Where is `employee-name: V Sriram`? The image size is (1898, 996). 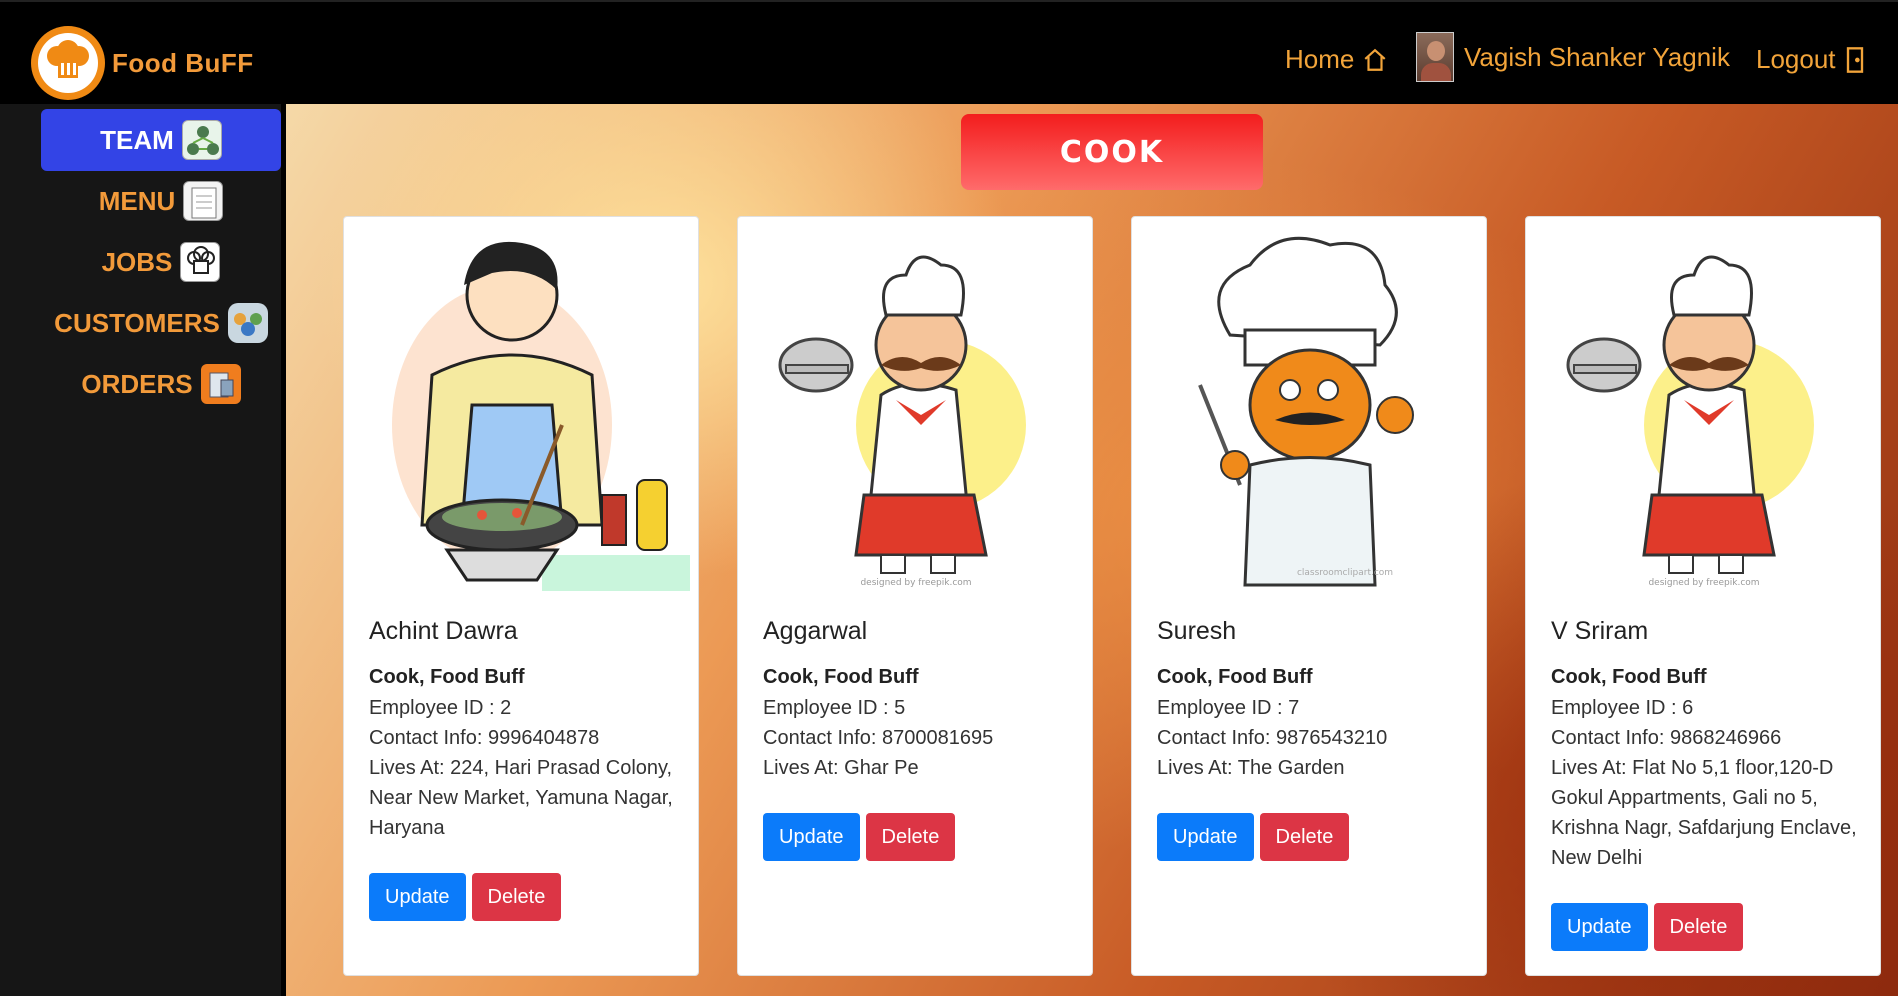 employee-name: V Sriram is located at coordinates (1600, 631).